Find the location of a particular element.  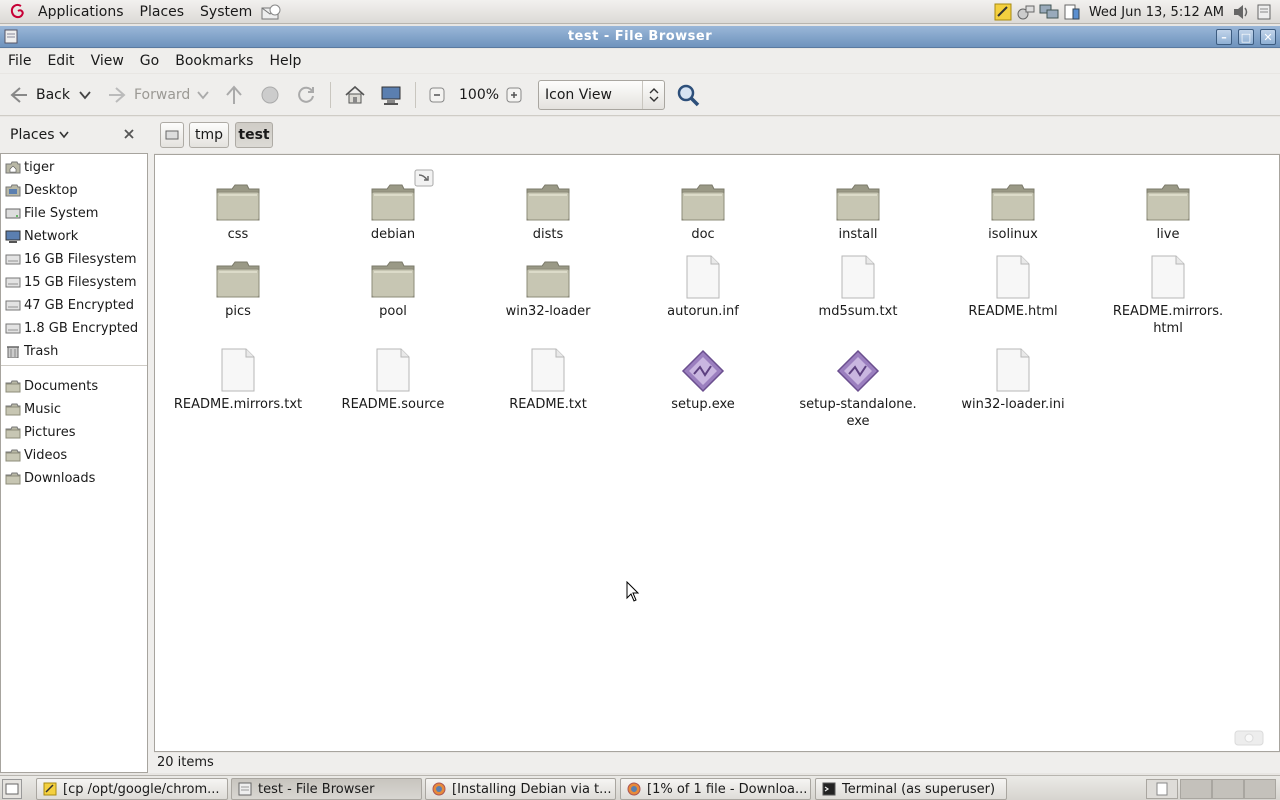

close-window-button: ✕ is located at coordinates (1268, 37).